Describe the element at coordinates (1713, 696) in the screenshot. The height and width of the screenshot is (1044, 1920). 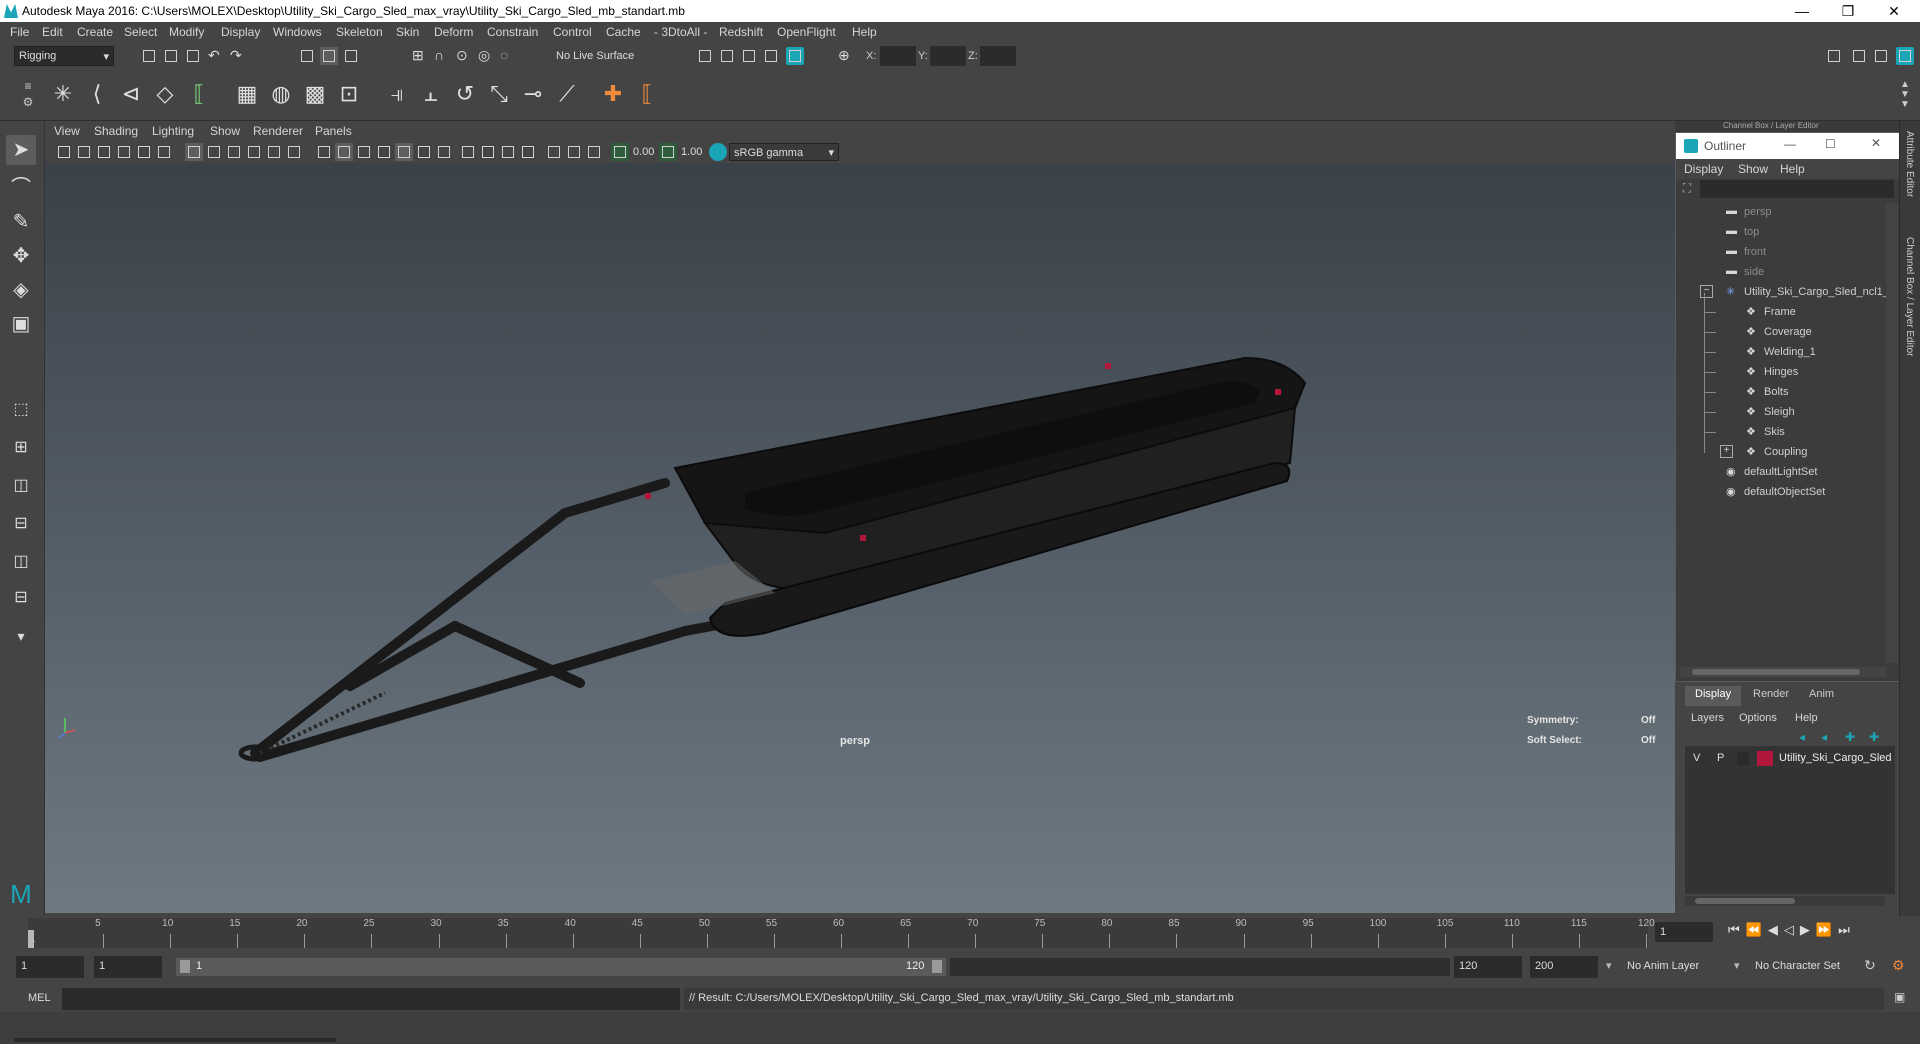
I see `tab-display: Display` at that location.